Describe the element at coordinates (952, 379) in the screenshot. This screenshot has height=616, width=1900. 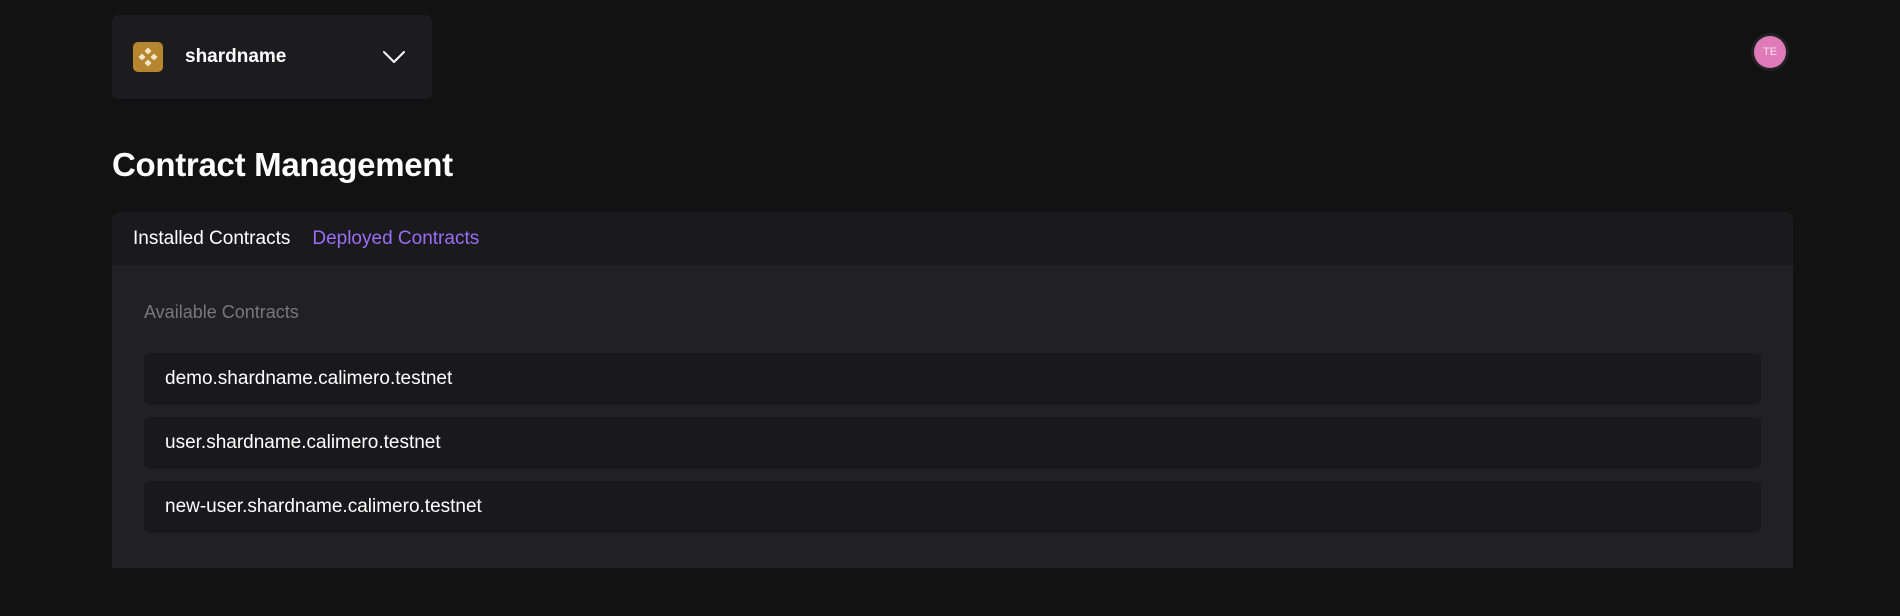
I see `contract-list-item: demo.shardname.calimero.testnet` at that location.